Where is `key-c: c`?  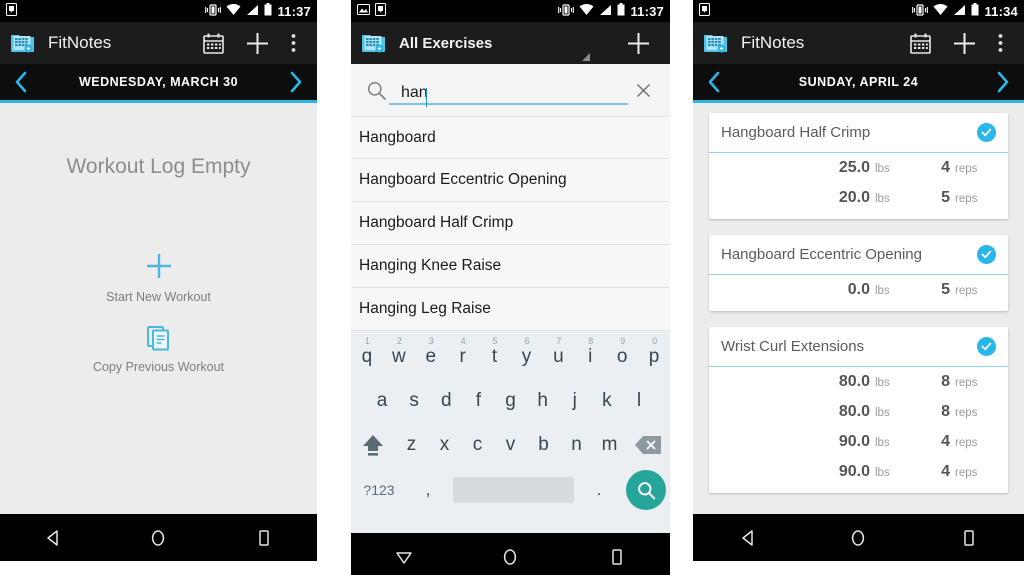 key-c: c is located at coordinates (477, 445).